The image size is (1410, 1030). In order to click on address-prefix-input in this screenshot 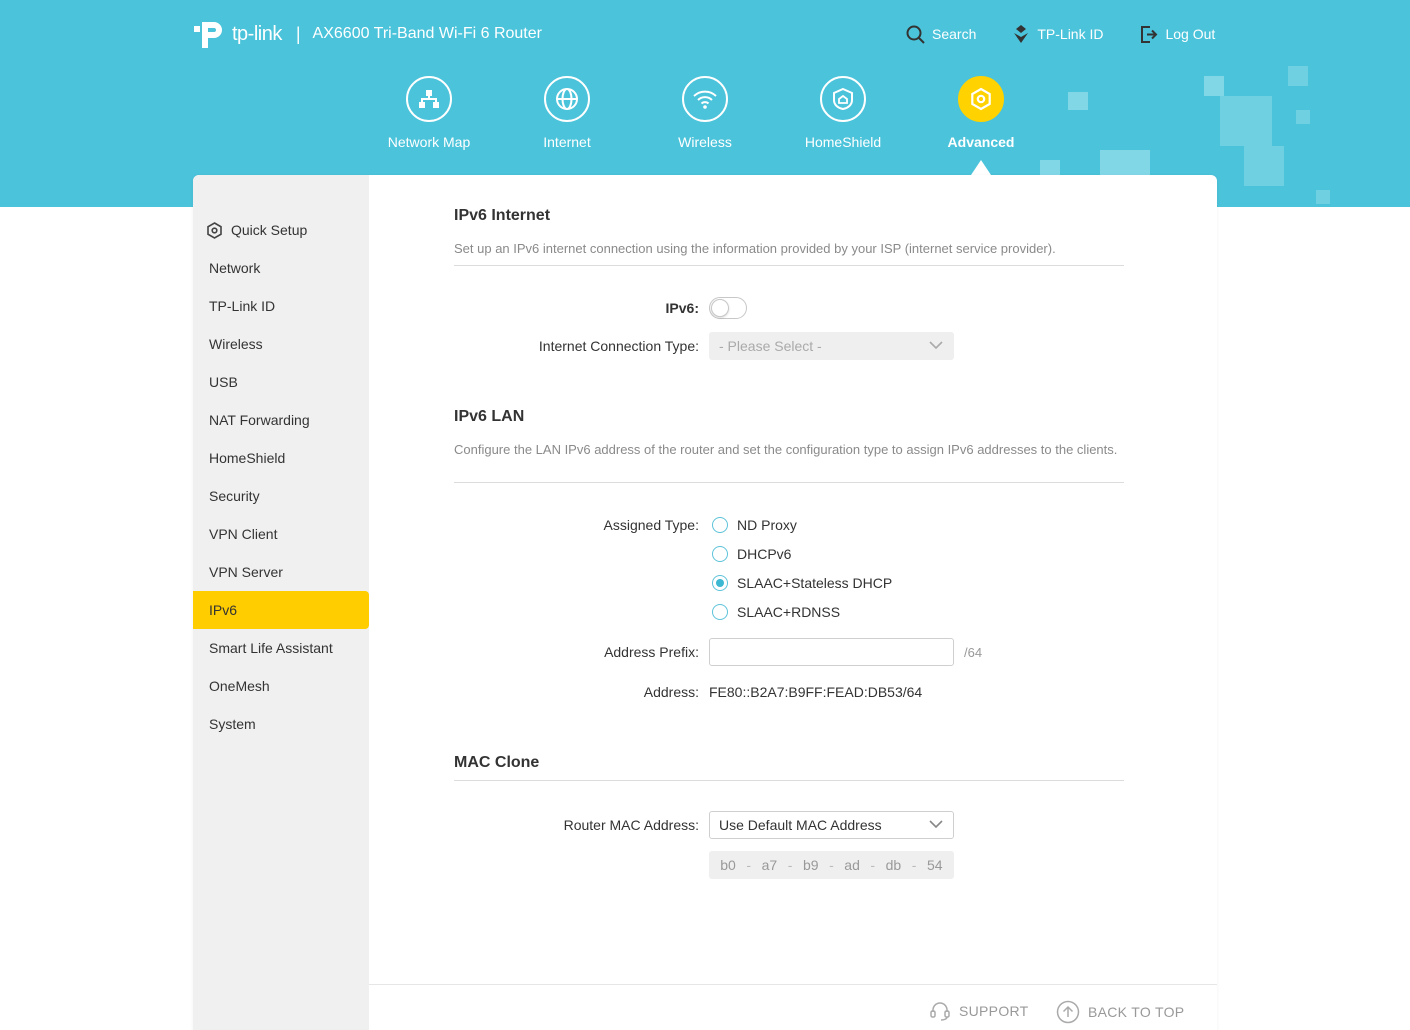, I will do `click(831, 652)`.